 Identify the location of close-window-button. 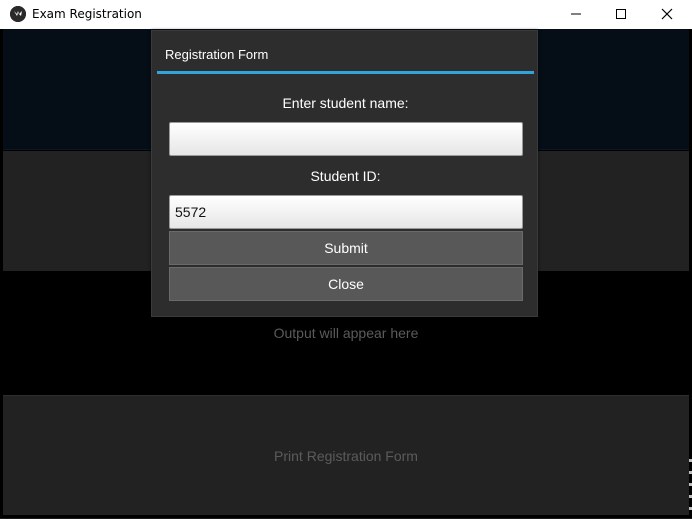
(667, 14).